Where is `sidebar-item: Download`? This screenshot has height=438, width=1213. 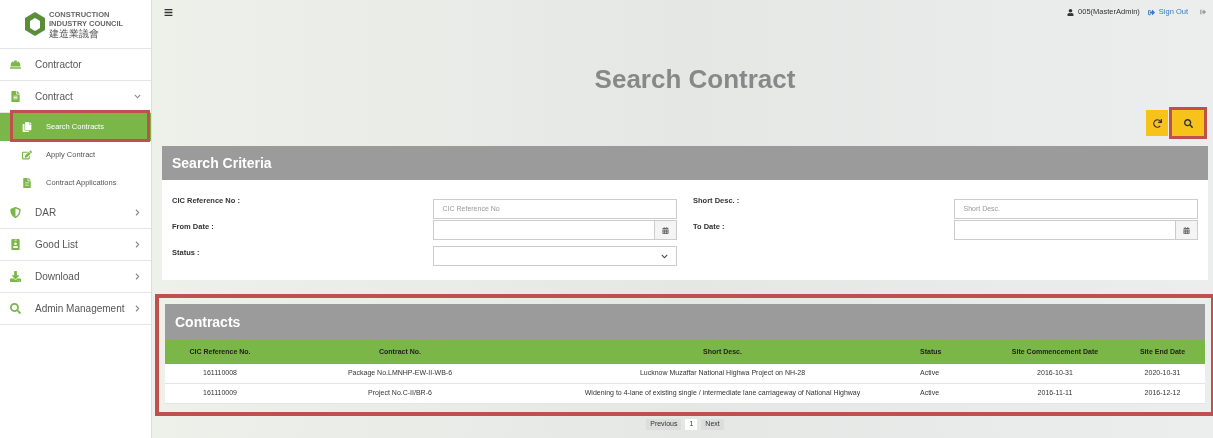 sidebar-item: Download is located at coordinates (75, 277).